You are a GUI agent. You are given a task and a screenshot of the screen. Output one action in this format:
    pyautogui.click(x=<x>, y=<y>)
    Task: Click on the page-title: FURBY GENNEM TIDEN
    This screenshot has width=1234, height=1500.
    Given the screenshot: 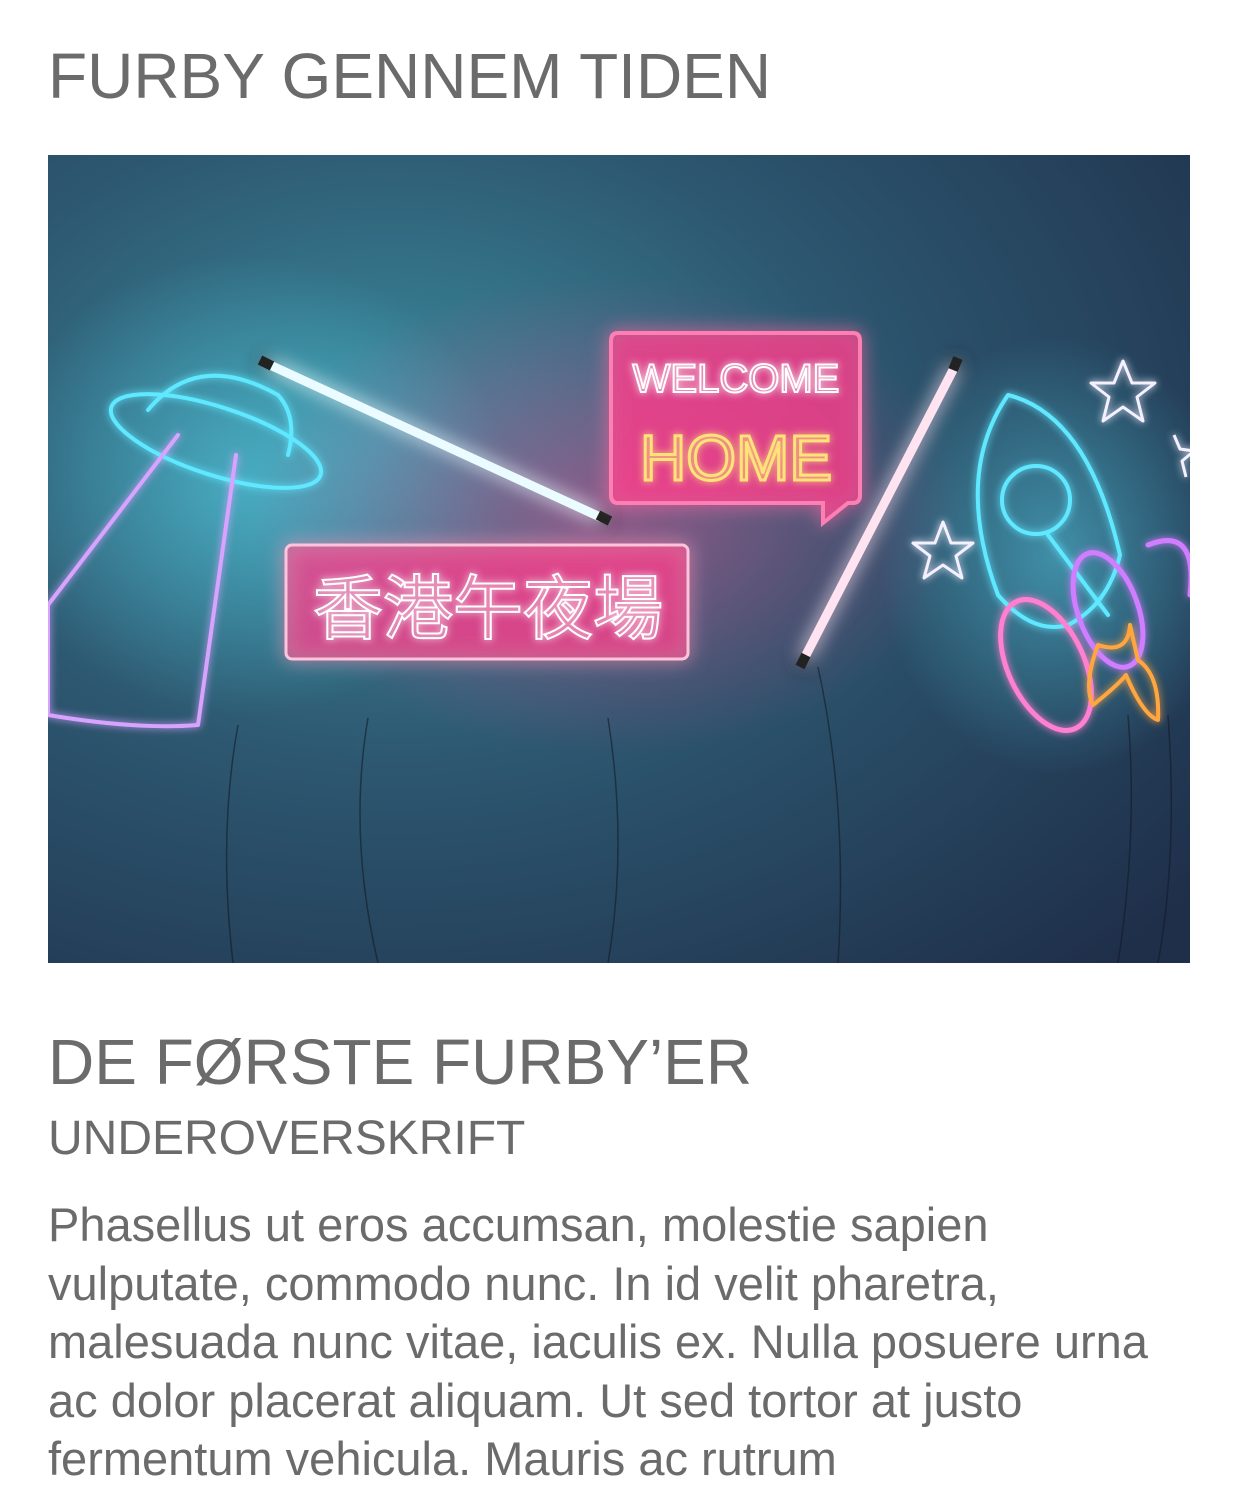 What is the action you would take?
    pyautogui.click(x=410, y=76)
    